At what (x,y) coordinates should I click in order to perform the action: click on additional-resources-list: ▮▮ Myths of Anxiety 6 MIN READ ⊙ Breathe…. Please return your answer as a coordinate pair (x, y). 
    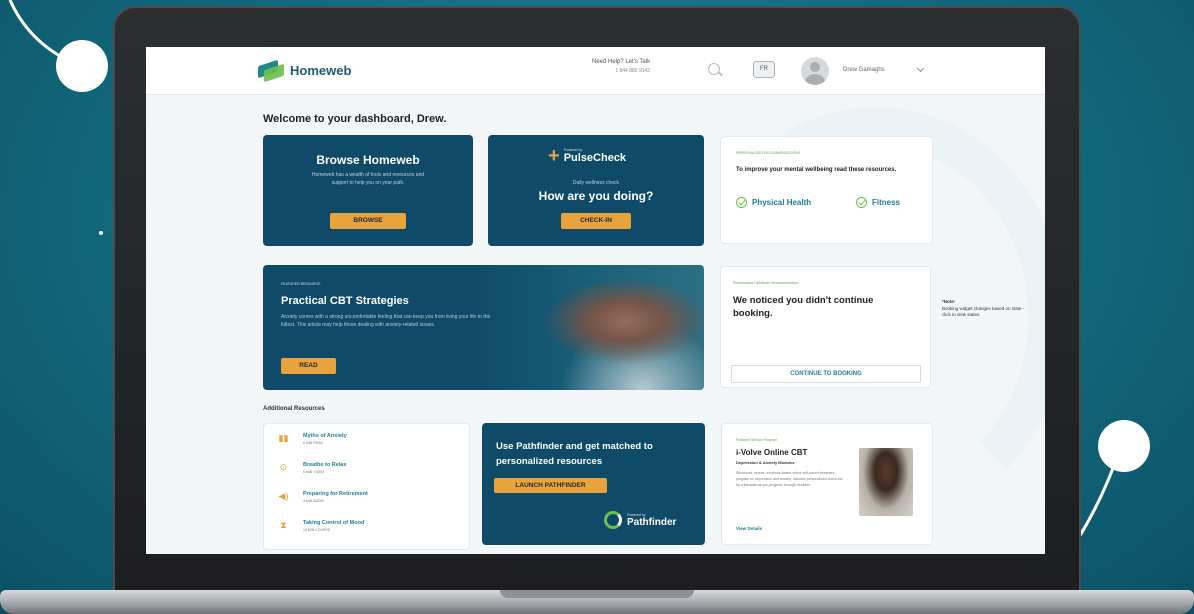
    Looking at the image, I should click on (366, 486).